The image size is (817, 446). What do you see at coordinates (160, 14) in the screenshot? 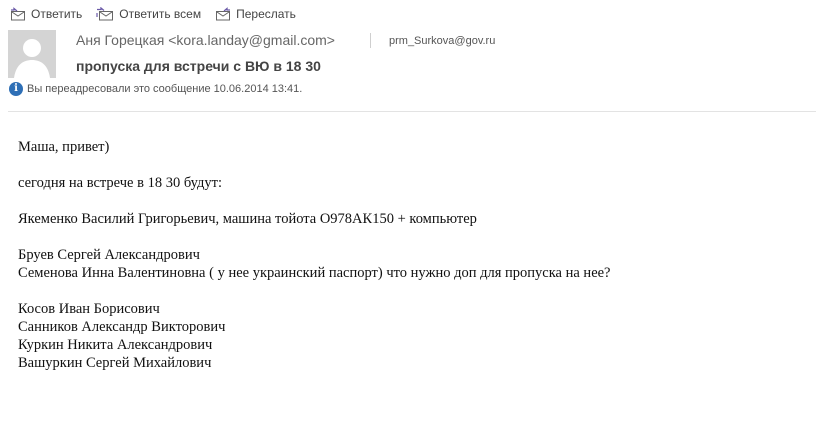
I see `reply-all-label: Ответить всем` at bounding box center [160, 14].